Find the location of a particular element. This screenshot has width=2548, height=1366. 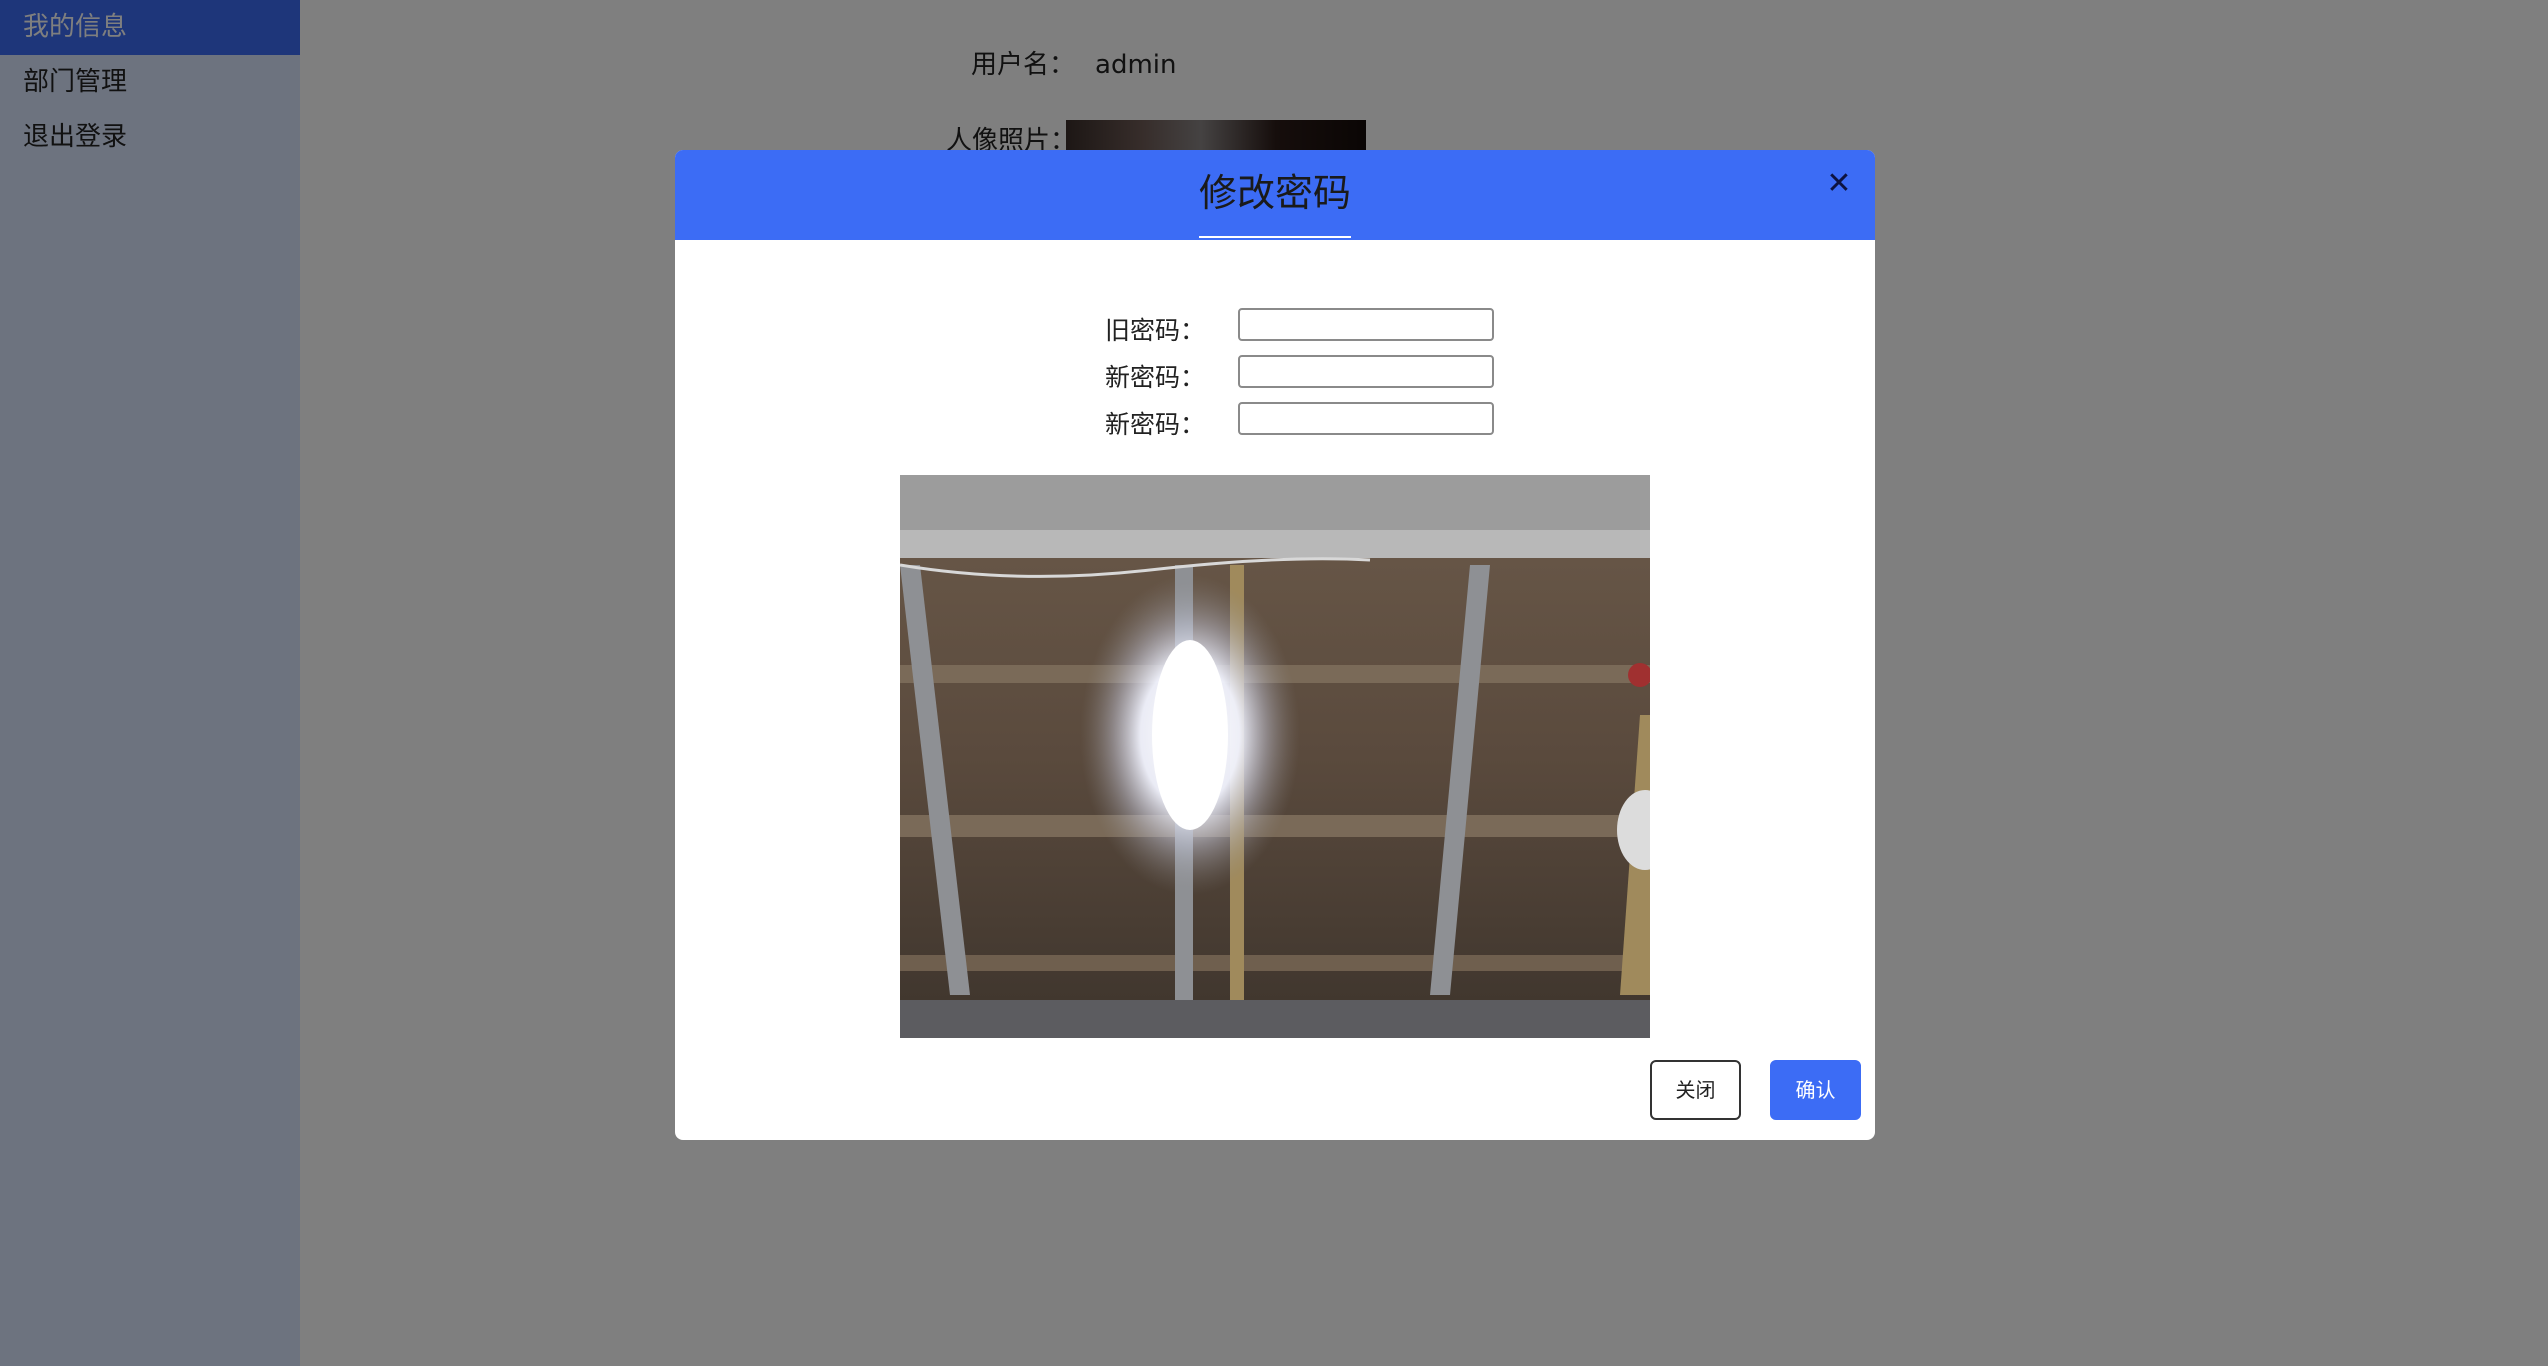

new-password-row: 新密码： is located at coordinates (1275, 375).